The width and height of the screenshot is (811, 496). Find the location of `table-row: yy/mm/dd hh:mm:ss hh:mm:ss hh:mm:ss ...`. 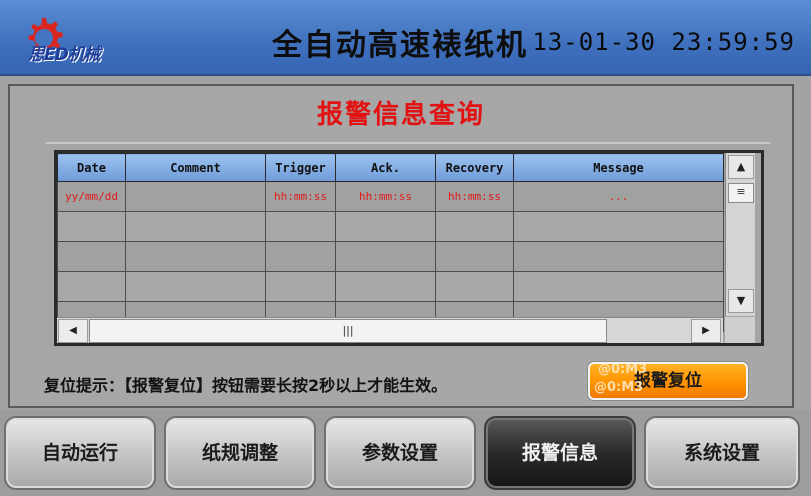

table-row: yy/mm/dd hh:mm:ss hh:mm:ss hh:mm:ss ... is located at coordinates (390, 196).